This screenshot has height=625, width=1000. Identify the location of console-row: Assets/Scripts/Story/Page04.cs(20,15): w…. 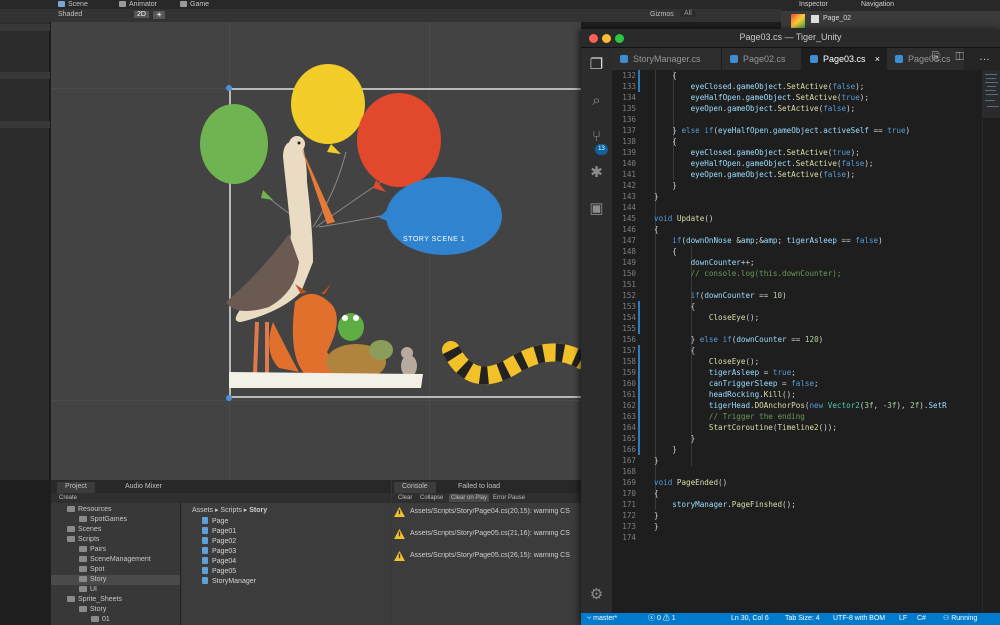
(486, 514).